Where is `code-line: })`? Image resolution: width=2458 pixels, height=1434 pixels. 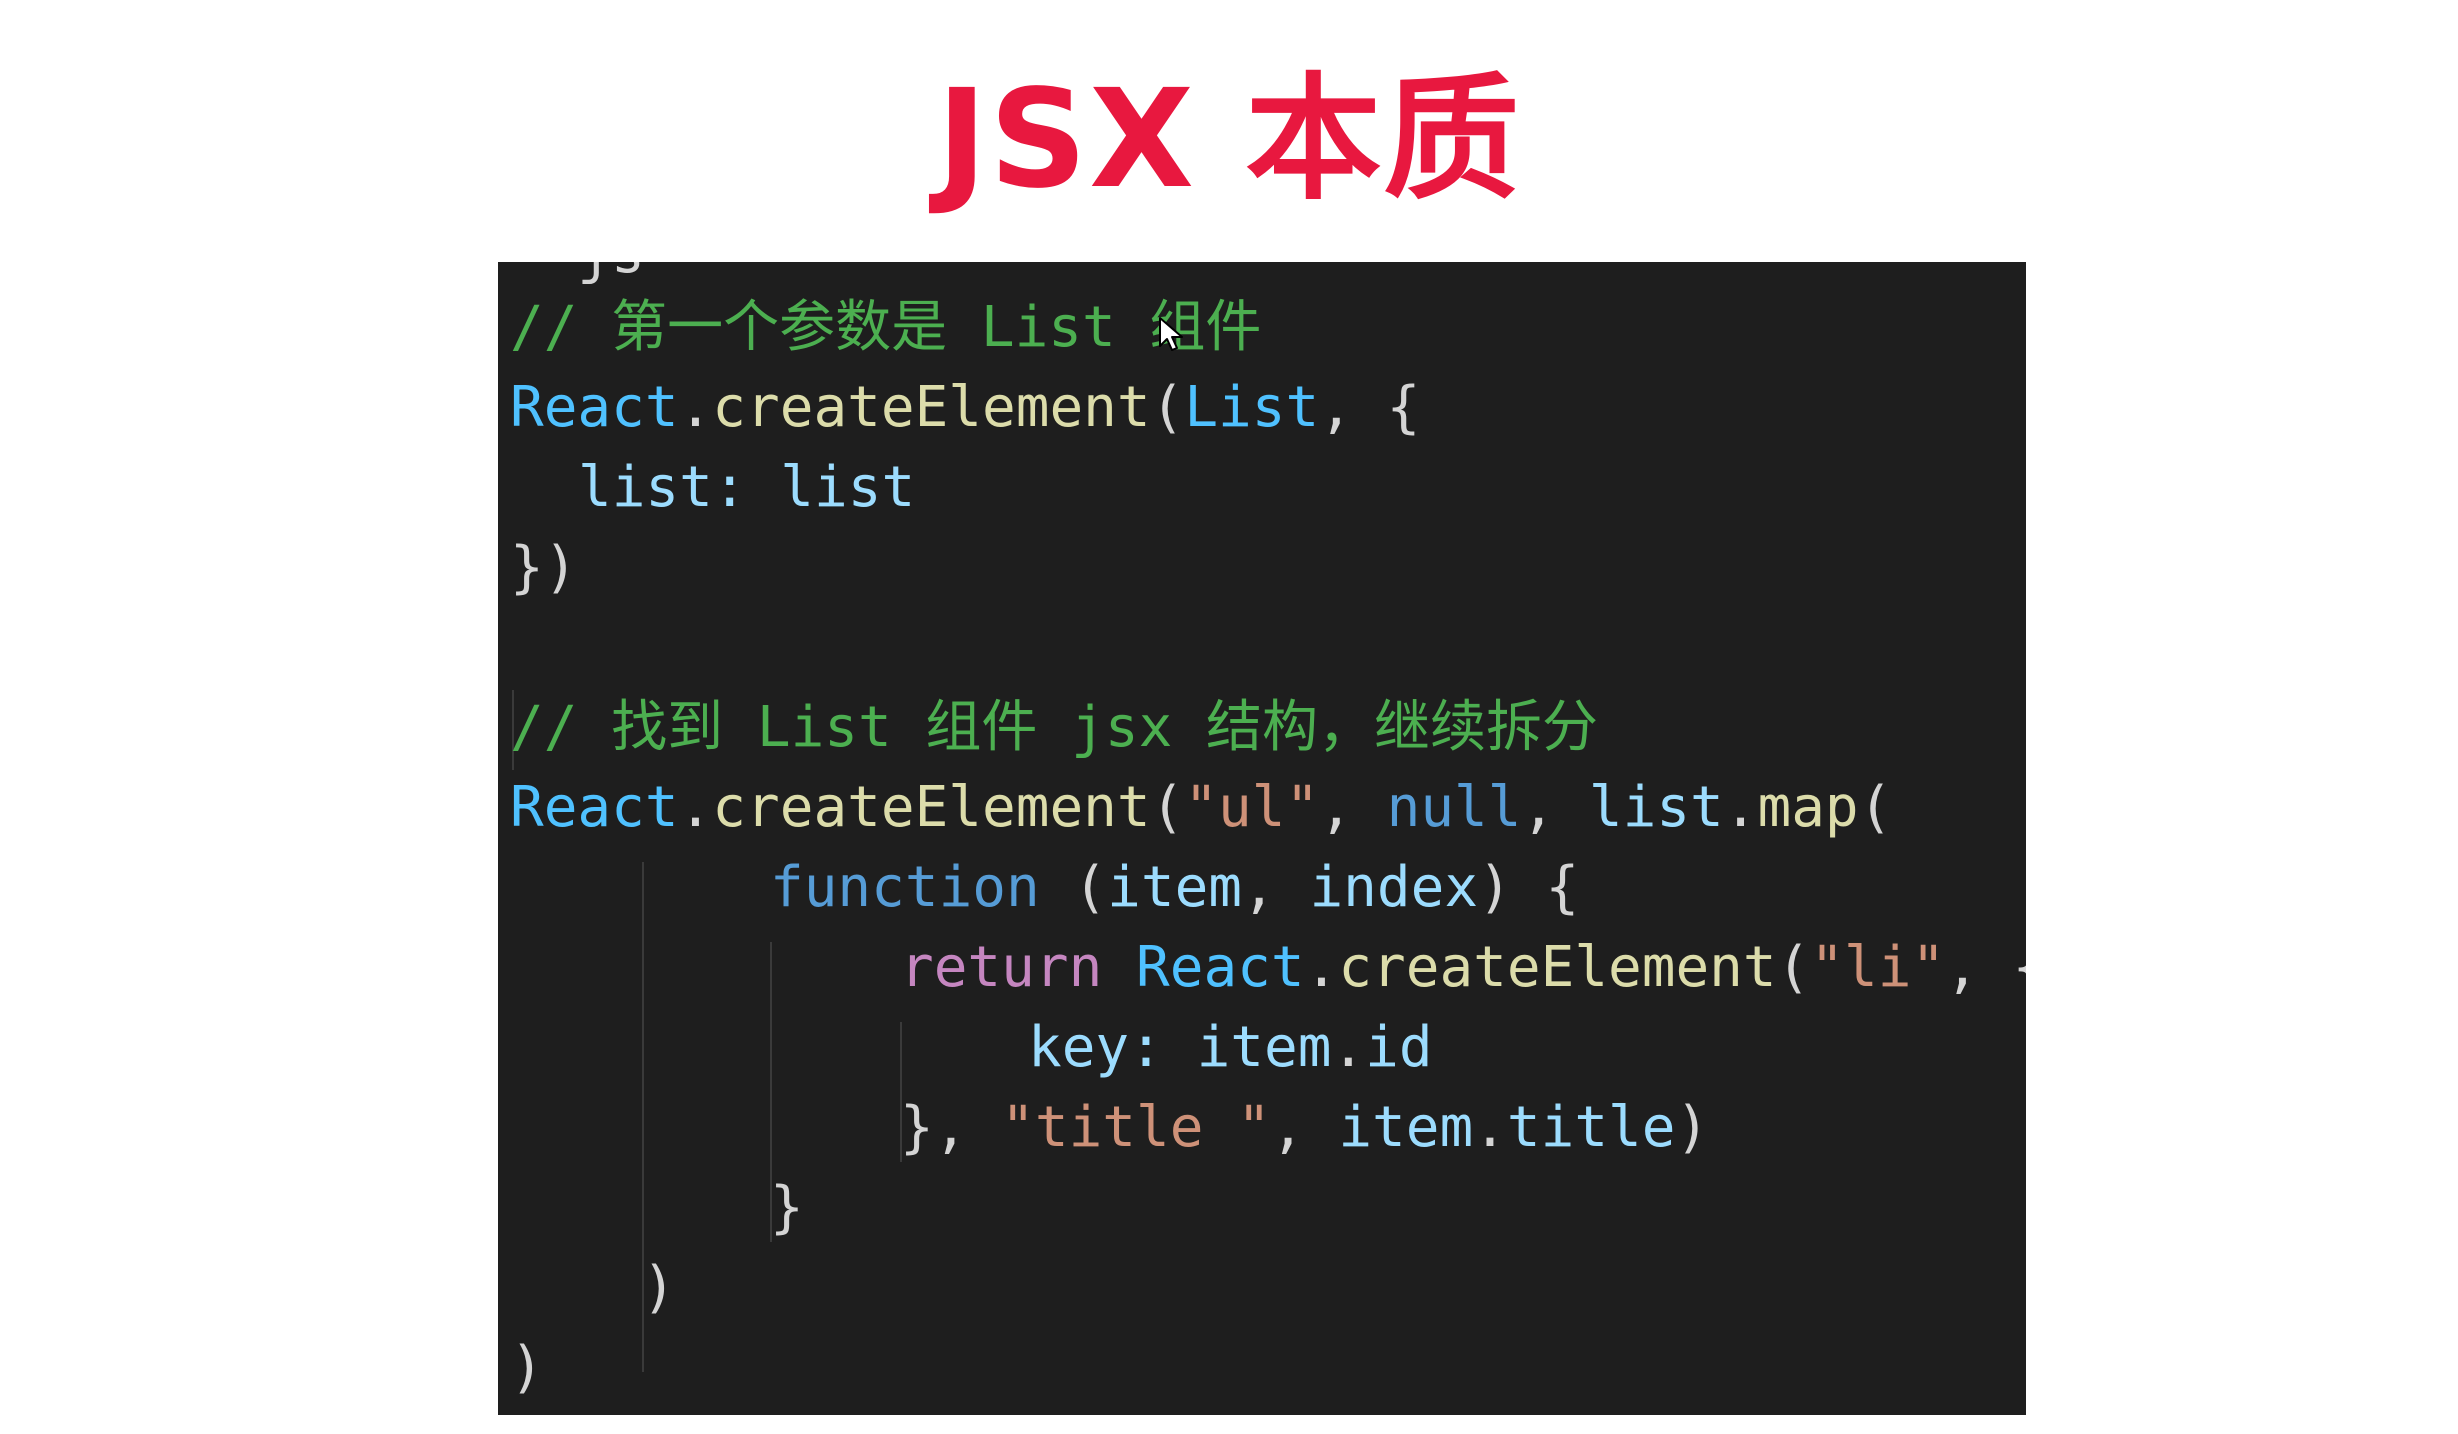
code-line: }) is located at coordinates (544, 567).